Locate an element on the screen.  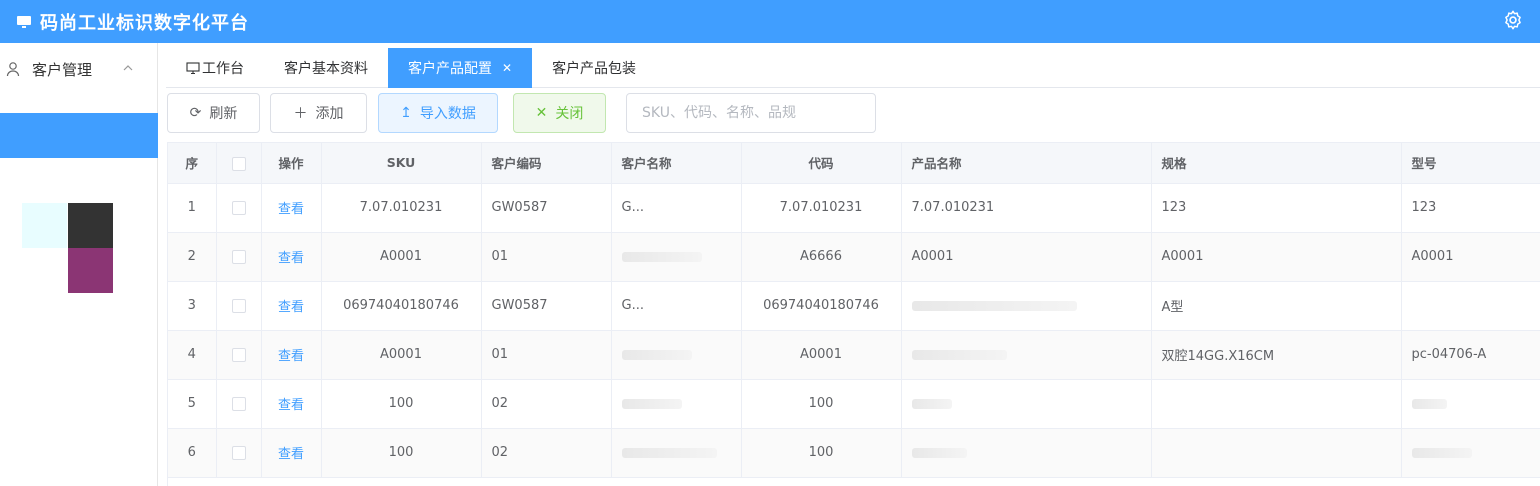
add-button: ＋ 添加 is located at coordinates (318, 113).